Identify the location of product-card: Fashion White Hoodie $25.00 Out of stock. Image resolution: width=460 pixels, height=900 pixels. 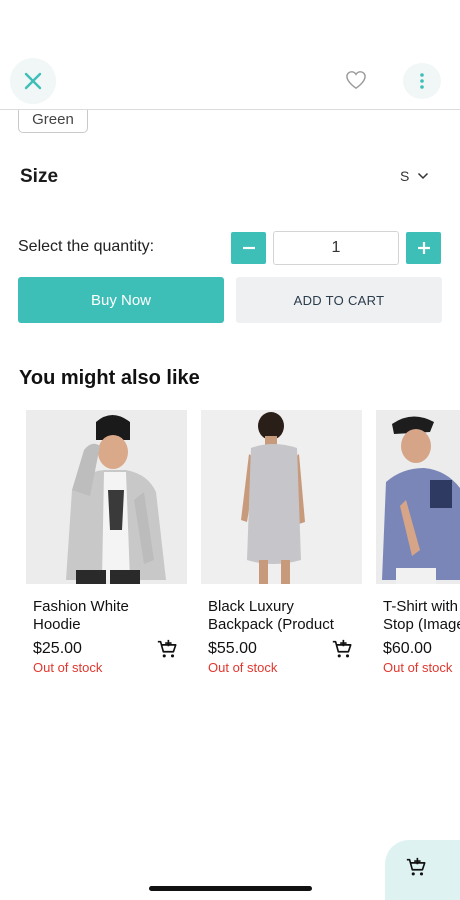
(106, 545).